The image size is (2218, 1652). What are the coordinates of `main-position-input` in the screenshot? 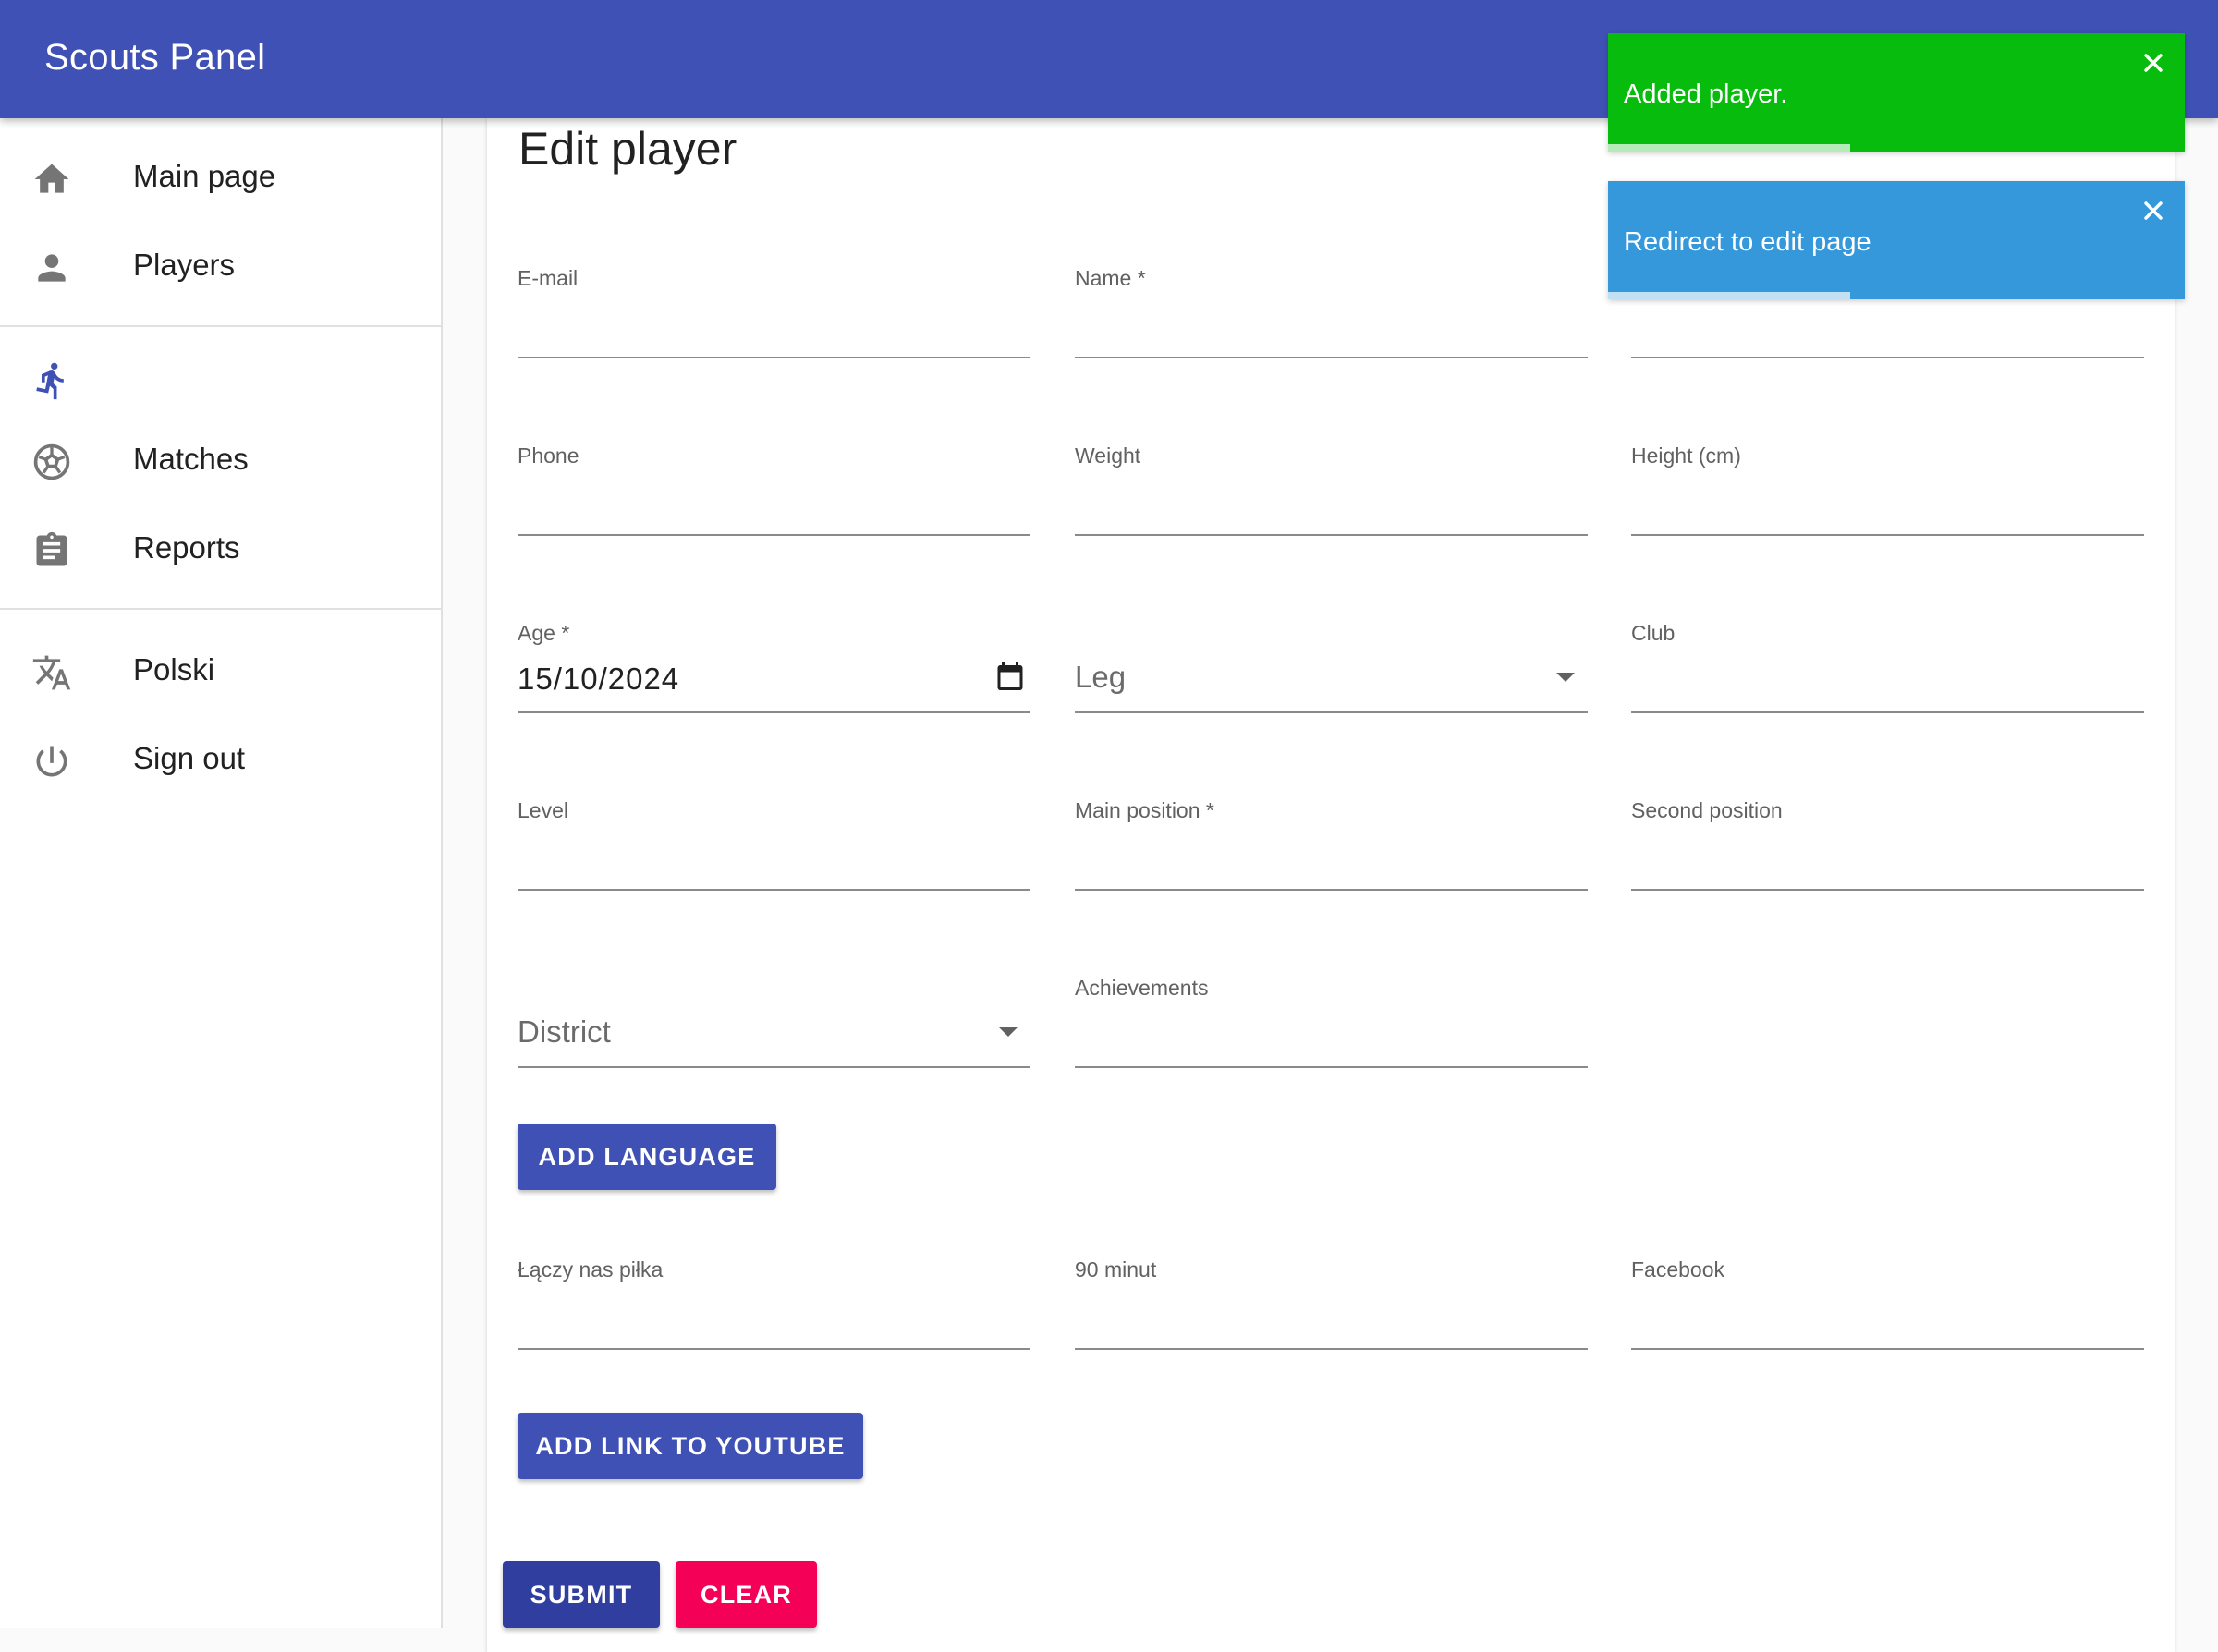 It's located at (1331, 855).